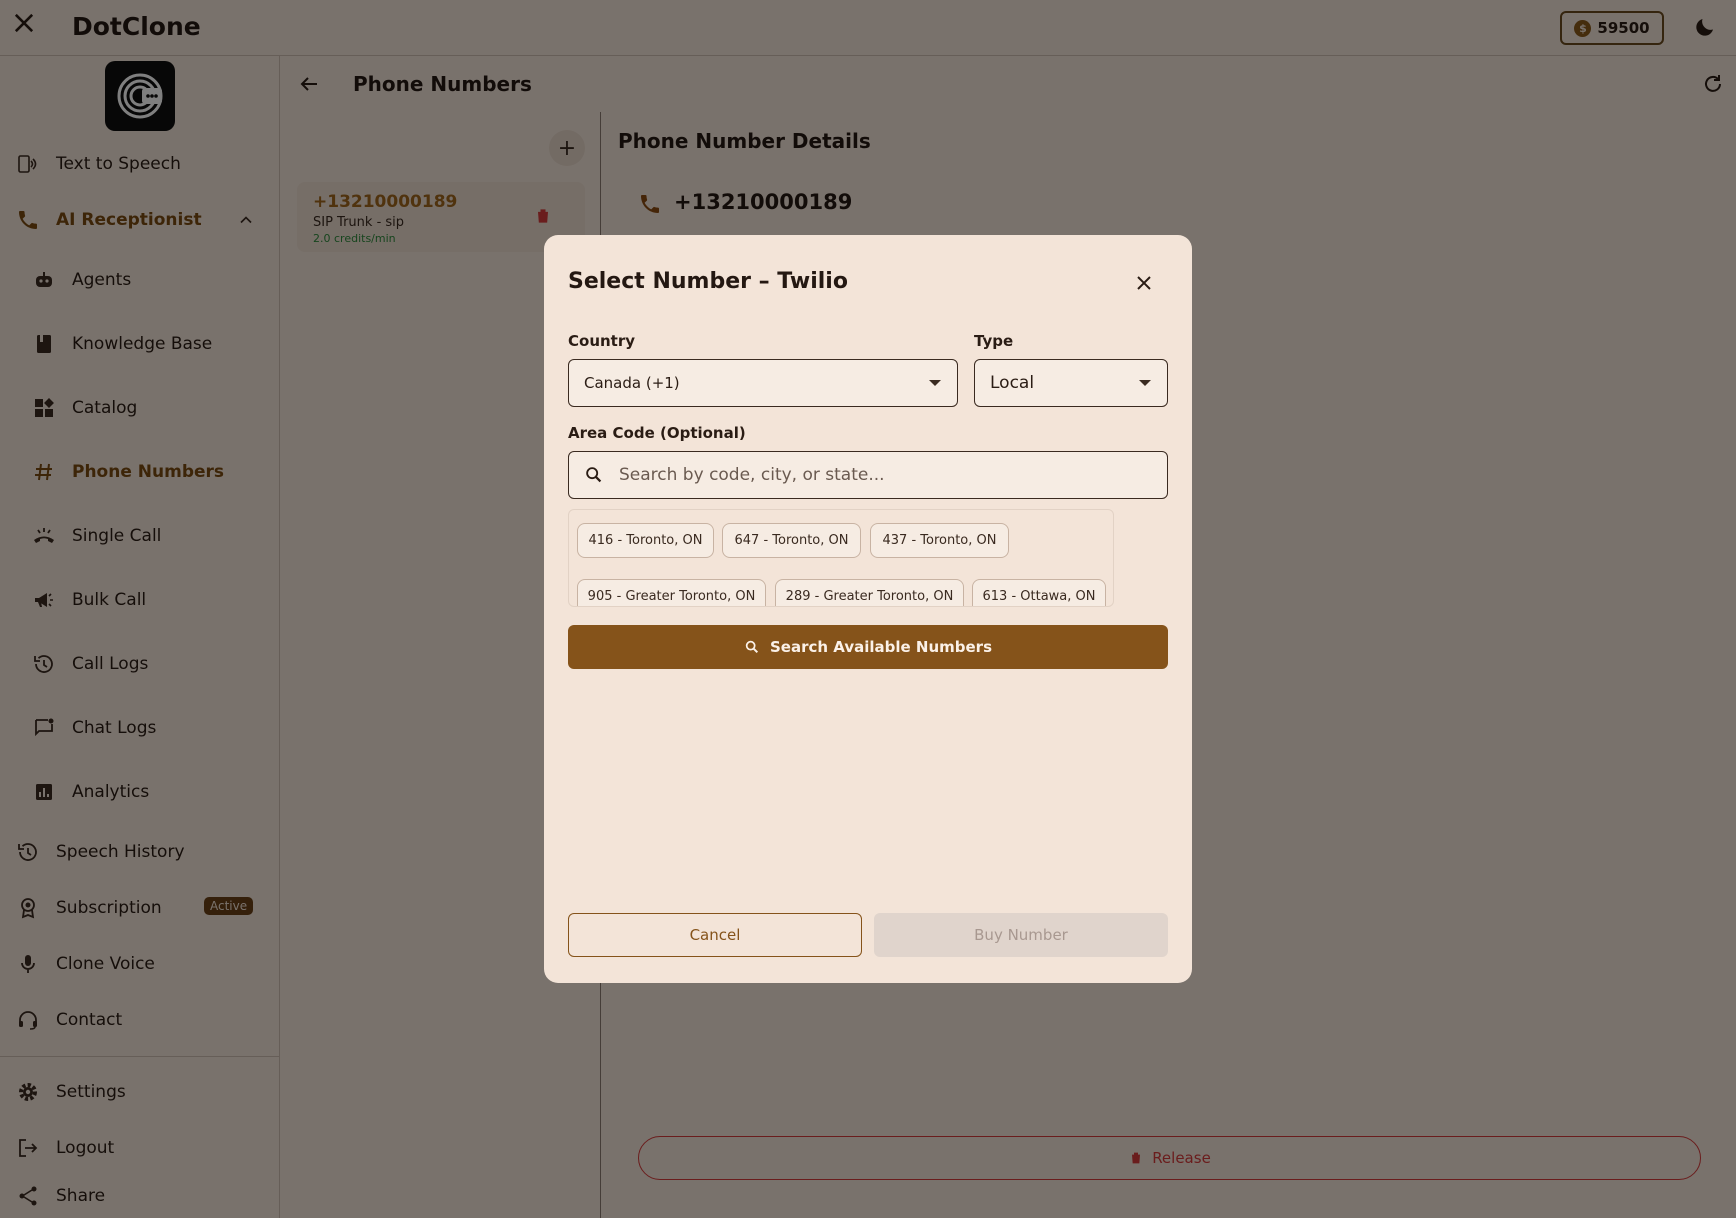 This screenshot has width=1736, height=1218. Describe the element at coordinates (791, 540) in the screenshot. I see `area-code-chip: 647 - Toronto, ON` at that location.